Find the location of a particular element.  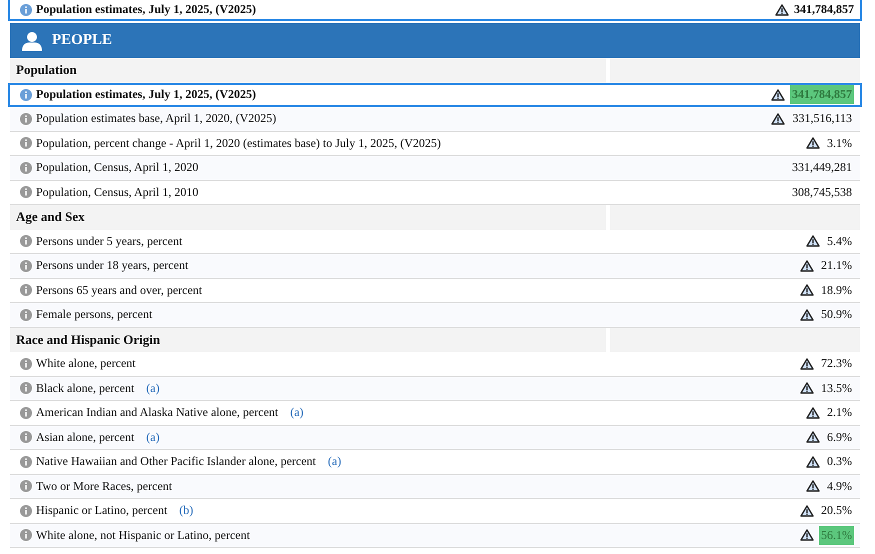

person-icon is located at coordinates (32, 40).